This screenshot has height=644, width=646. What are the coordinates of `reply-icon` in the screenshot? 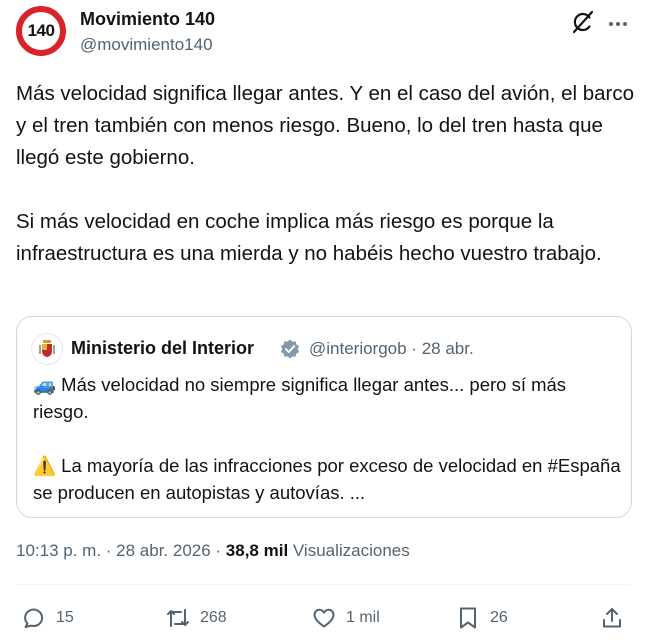 It's located at (34, 618).